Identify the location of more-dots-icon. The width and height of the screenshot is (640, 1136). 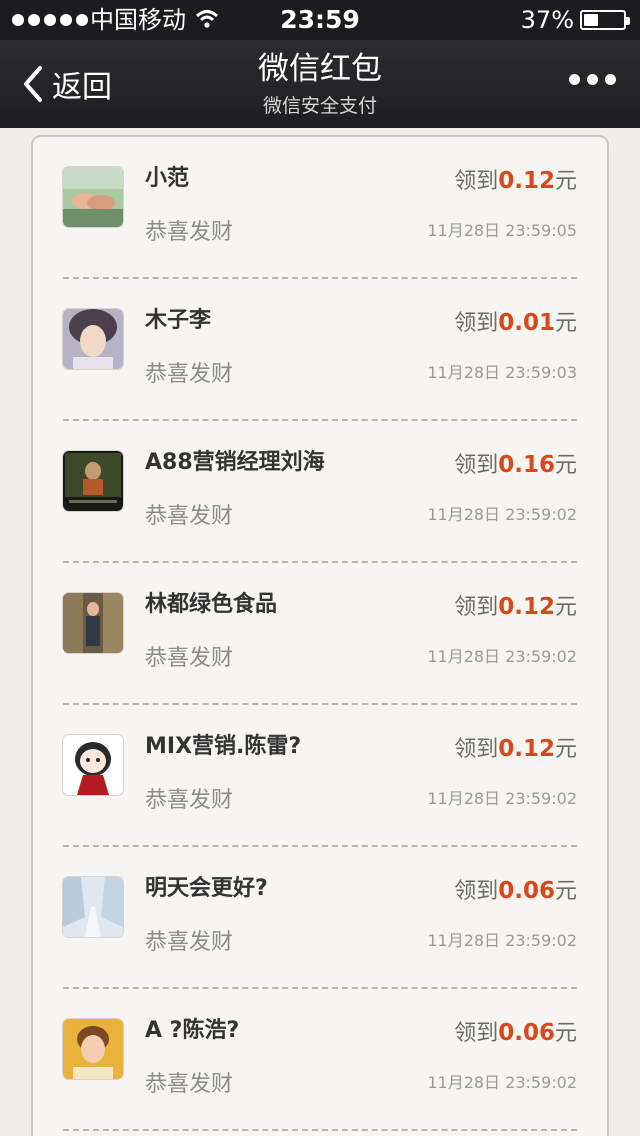
(574, 79).